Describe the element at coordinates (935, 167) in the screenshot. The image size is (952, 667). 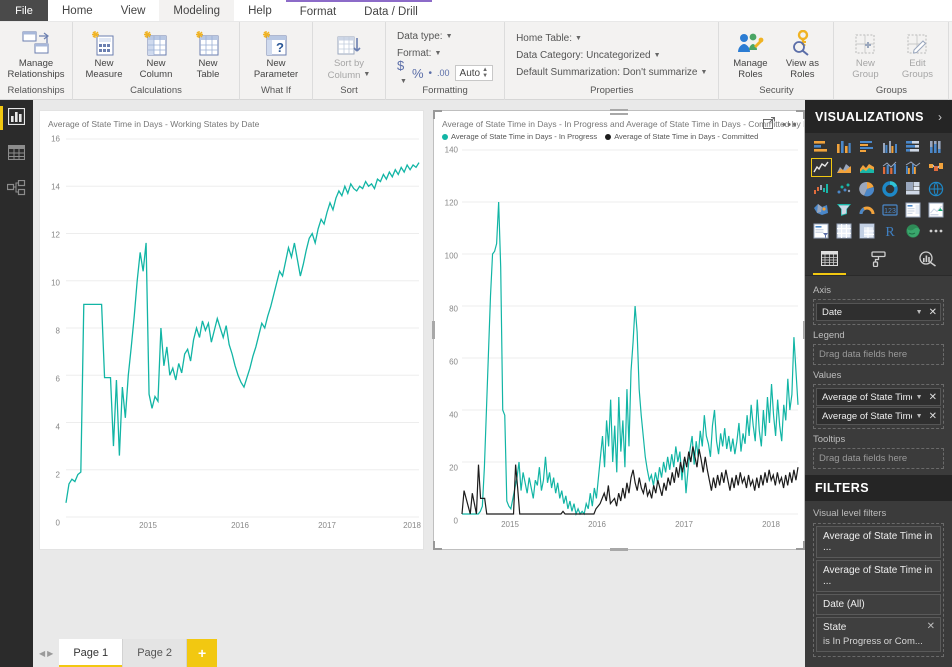
I see `viz-type-ribbon-chart` at that location.